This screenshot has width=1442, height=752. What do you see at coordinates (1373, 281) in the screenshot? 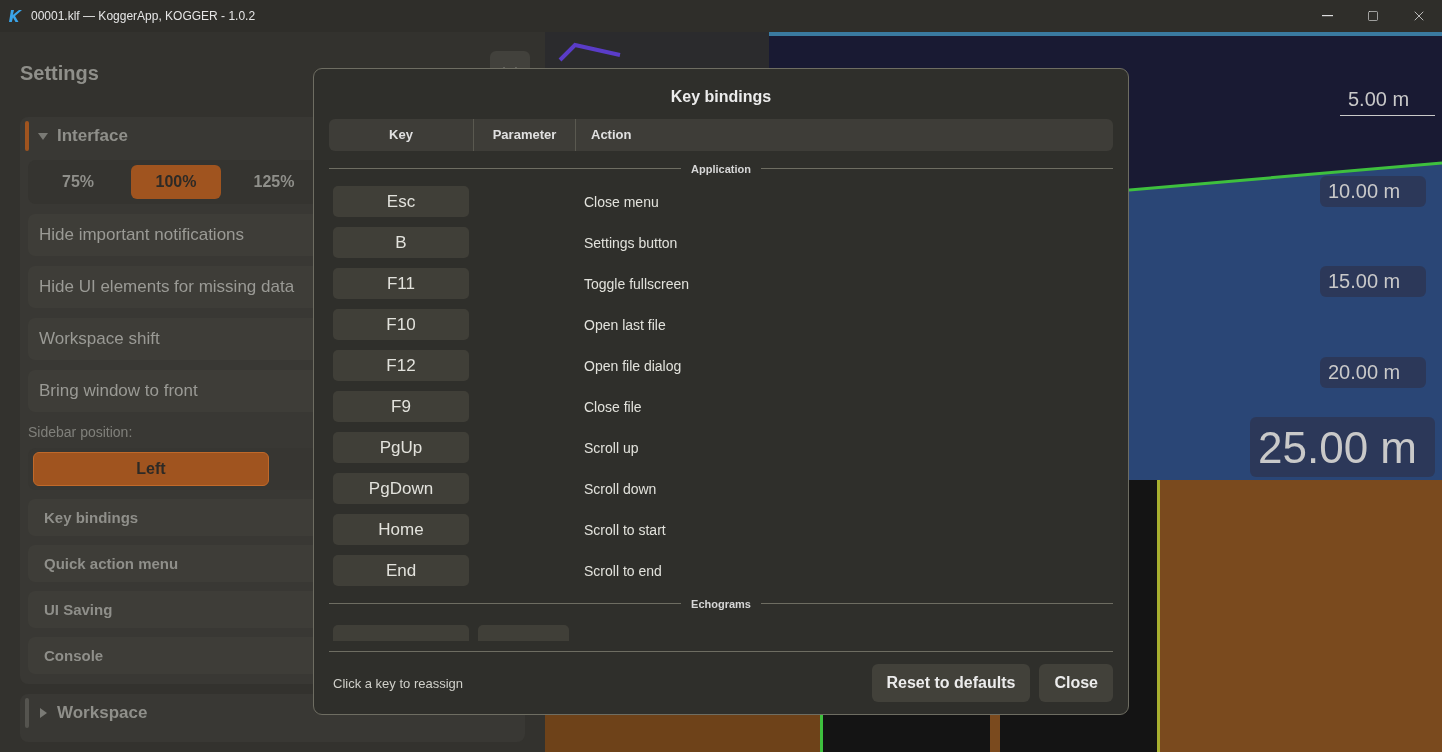
I see `depth-label: 15.00 m` at bounding box center [1373, 281].